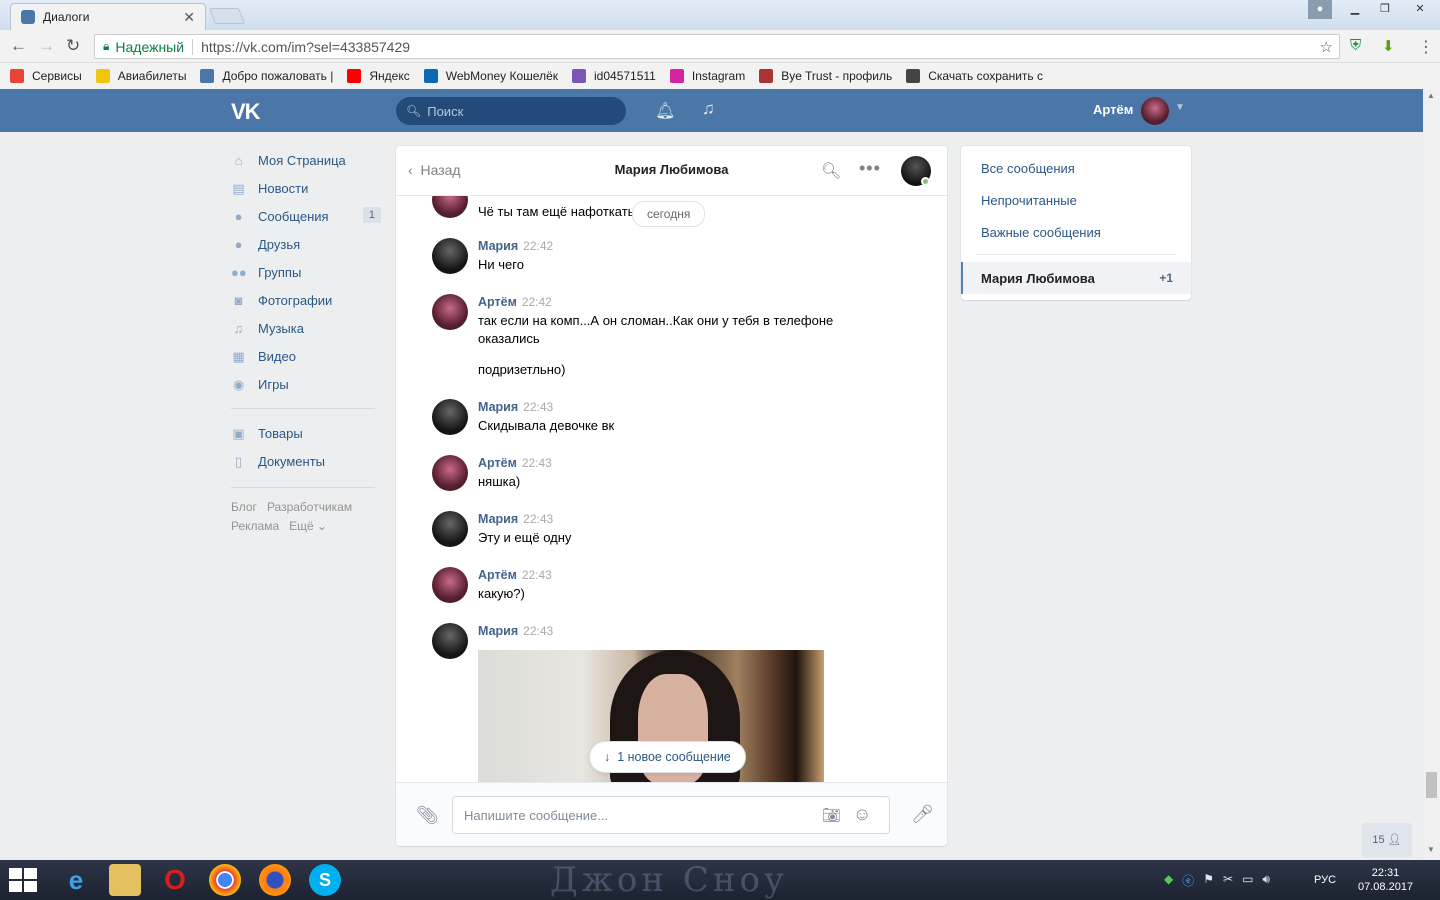 The image size is (1440, 900). What do you see at coordinates (831, 815) in the screenshot?
I see `camera-icon: 📷︎` at bounding box center [831, 815].